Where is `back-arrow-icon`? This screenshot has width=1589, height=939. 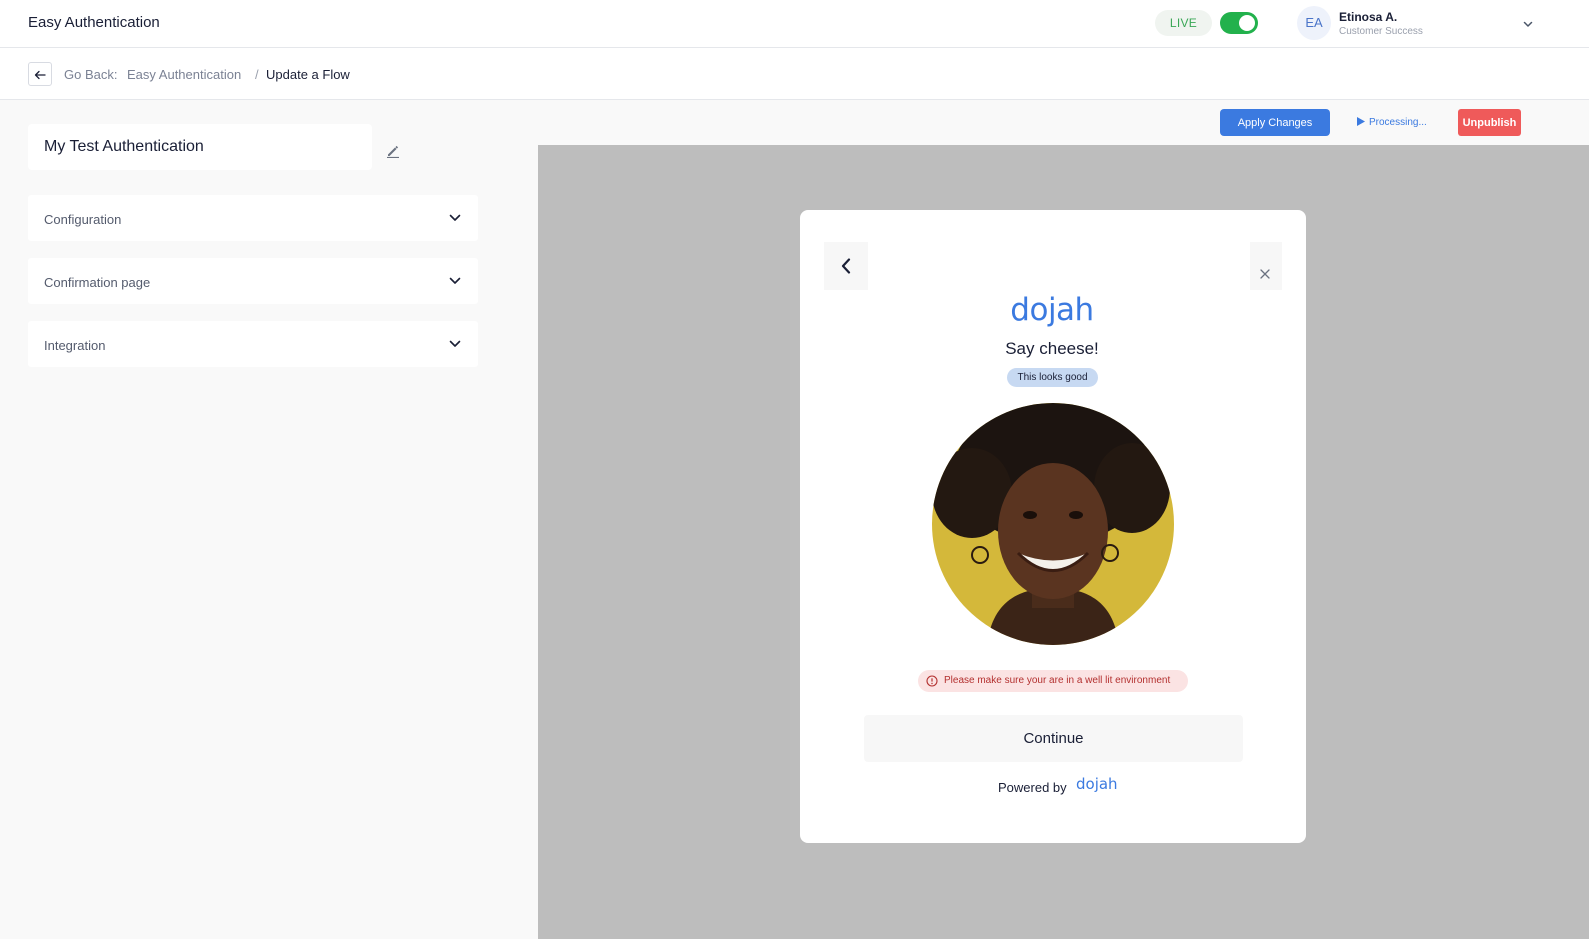 back-arrow-icon is located at coordinates (40, 75).